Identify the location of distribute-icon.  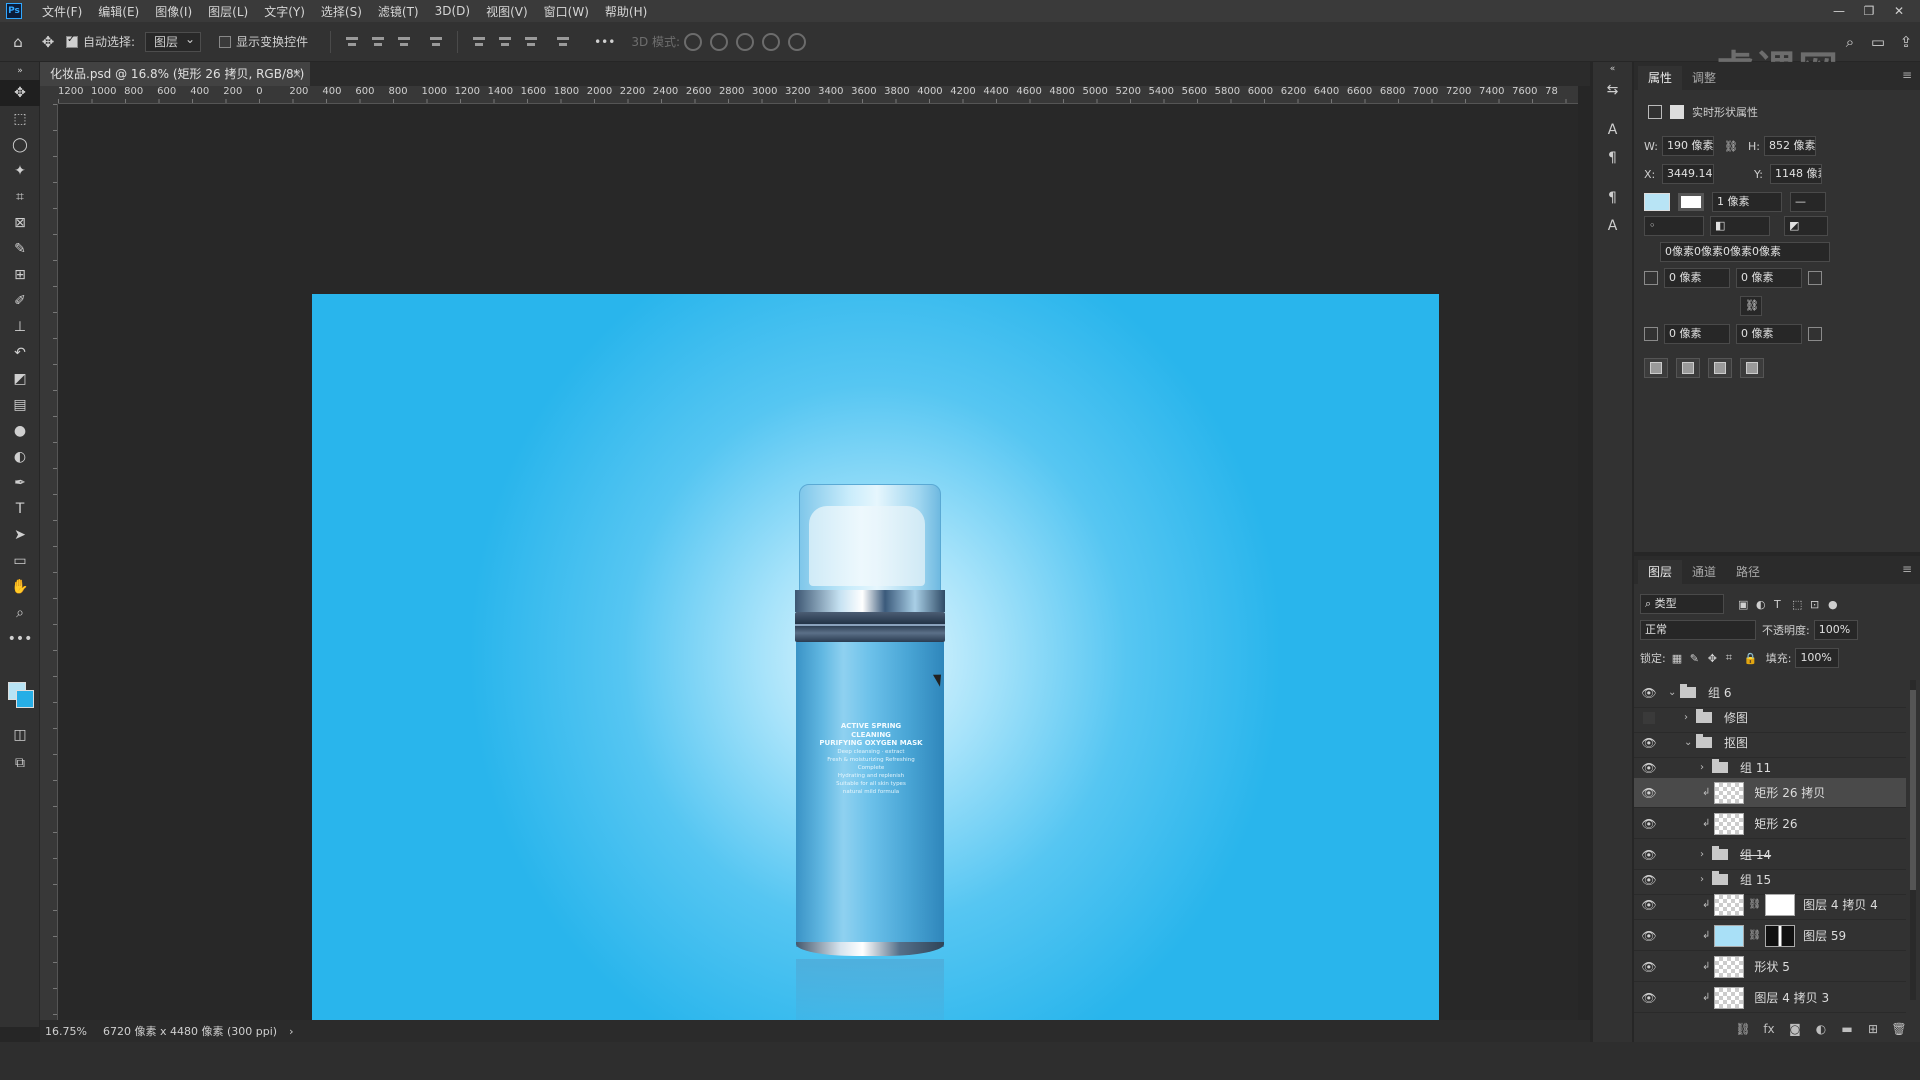
(436, 42).